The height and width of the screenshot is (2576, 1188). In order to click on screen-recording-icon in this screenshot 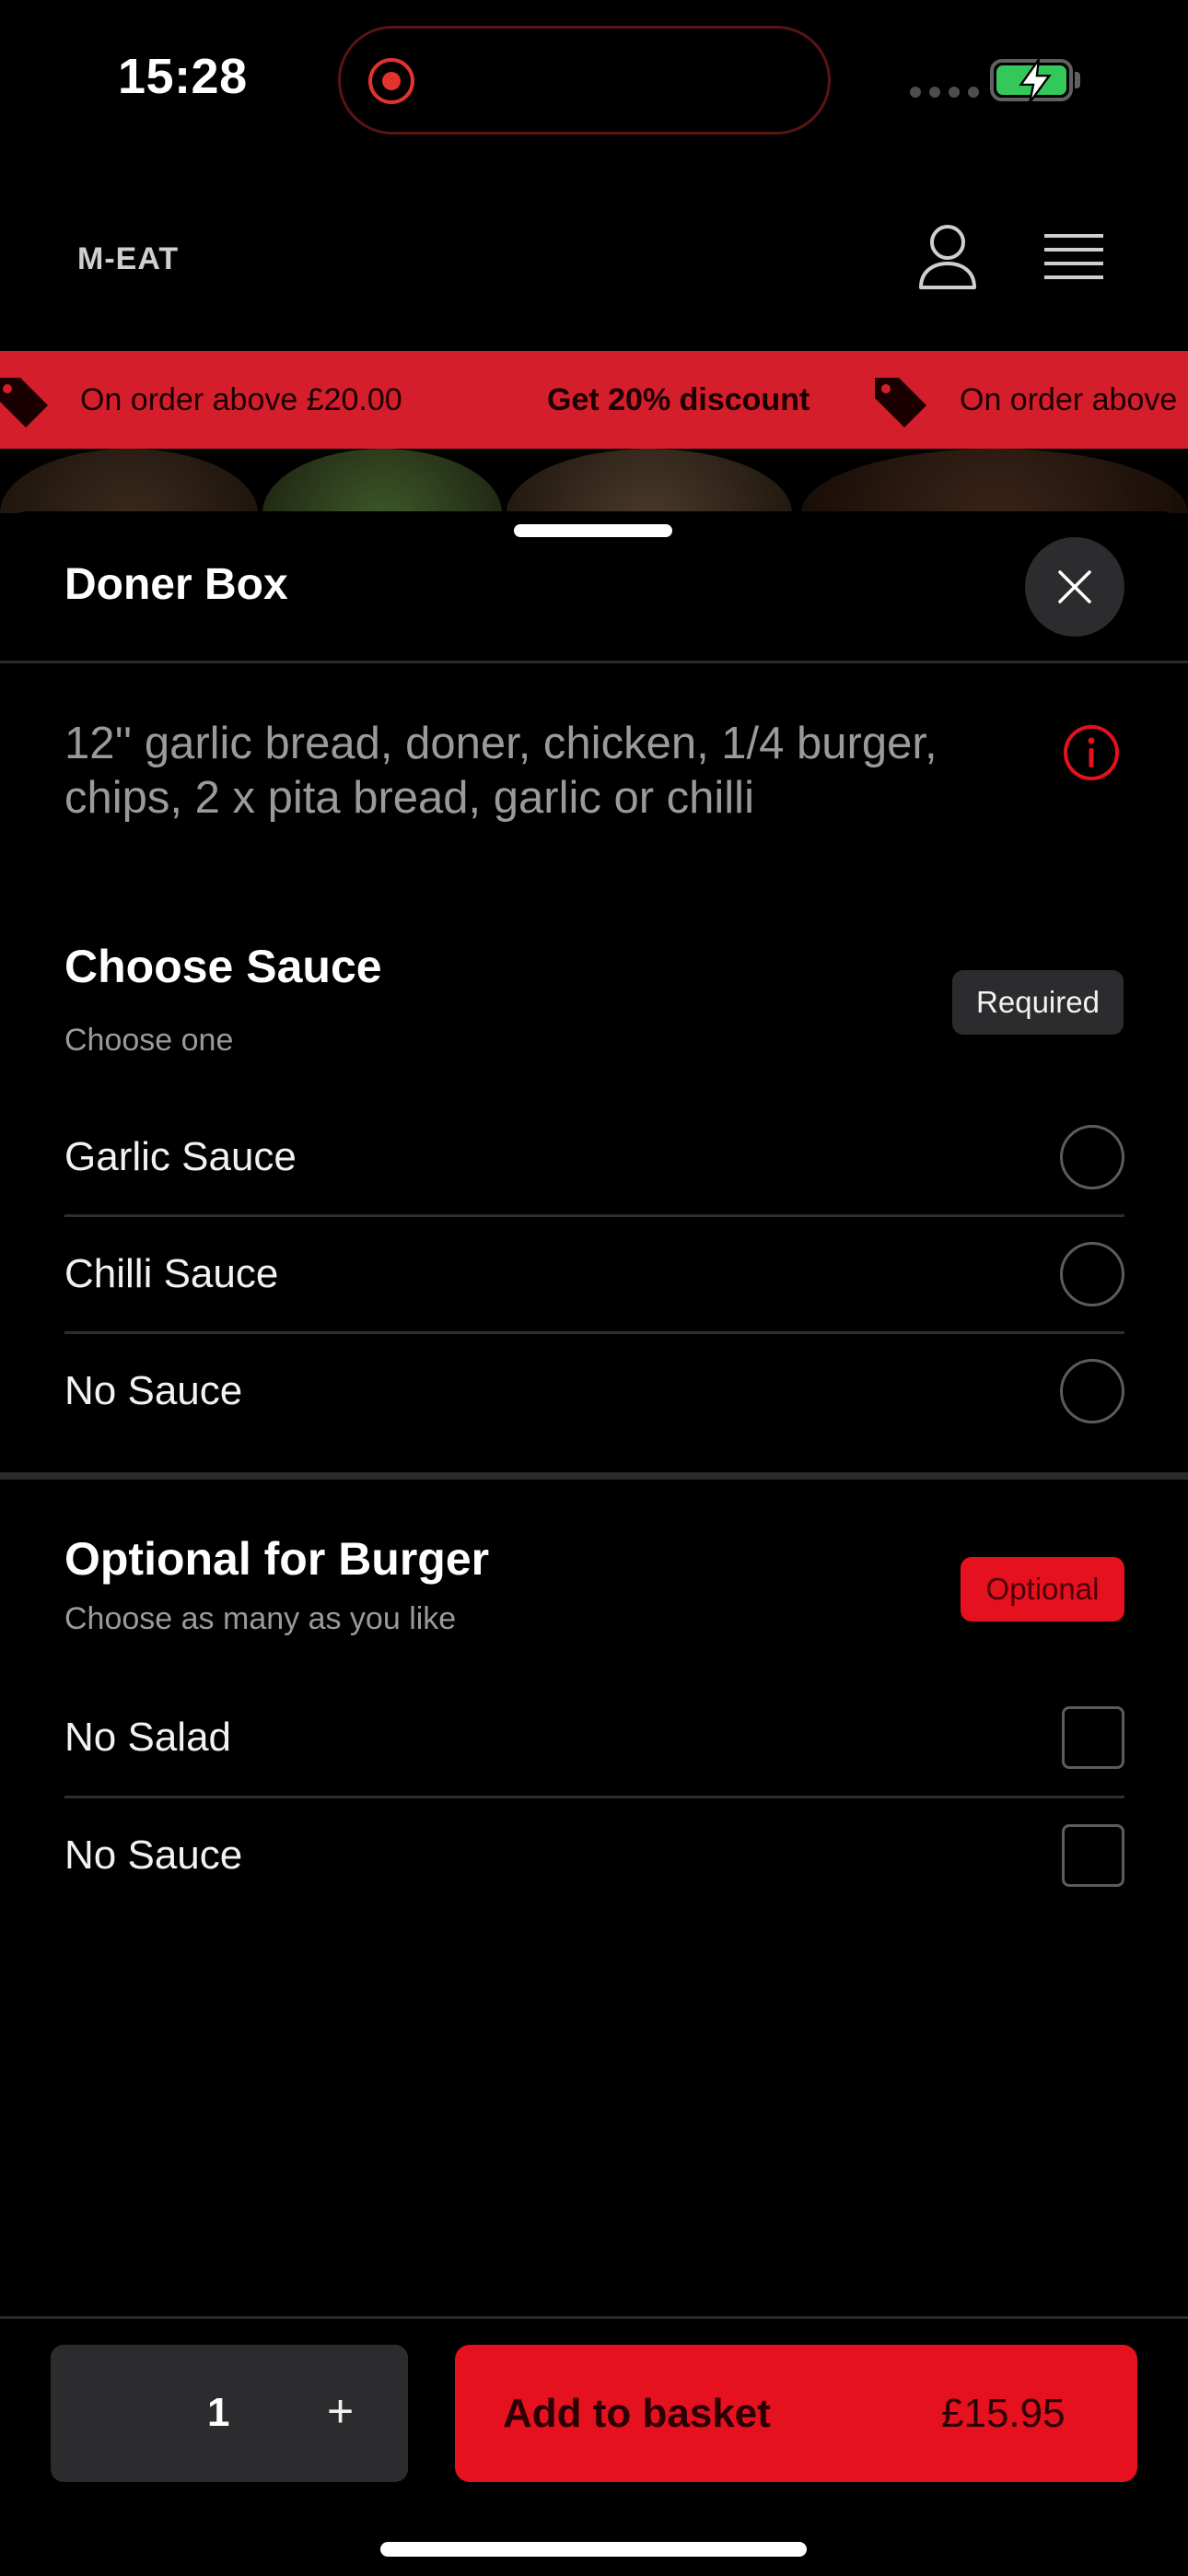, I will do `click(391, 81)`.